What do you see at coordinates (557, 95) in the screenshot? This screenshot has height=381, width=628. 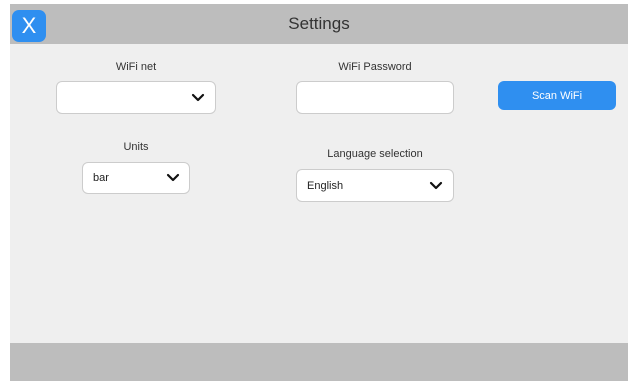 I see `scan-wifi-button: Scan WiFi` at bounding box center [557, 95].